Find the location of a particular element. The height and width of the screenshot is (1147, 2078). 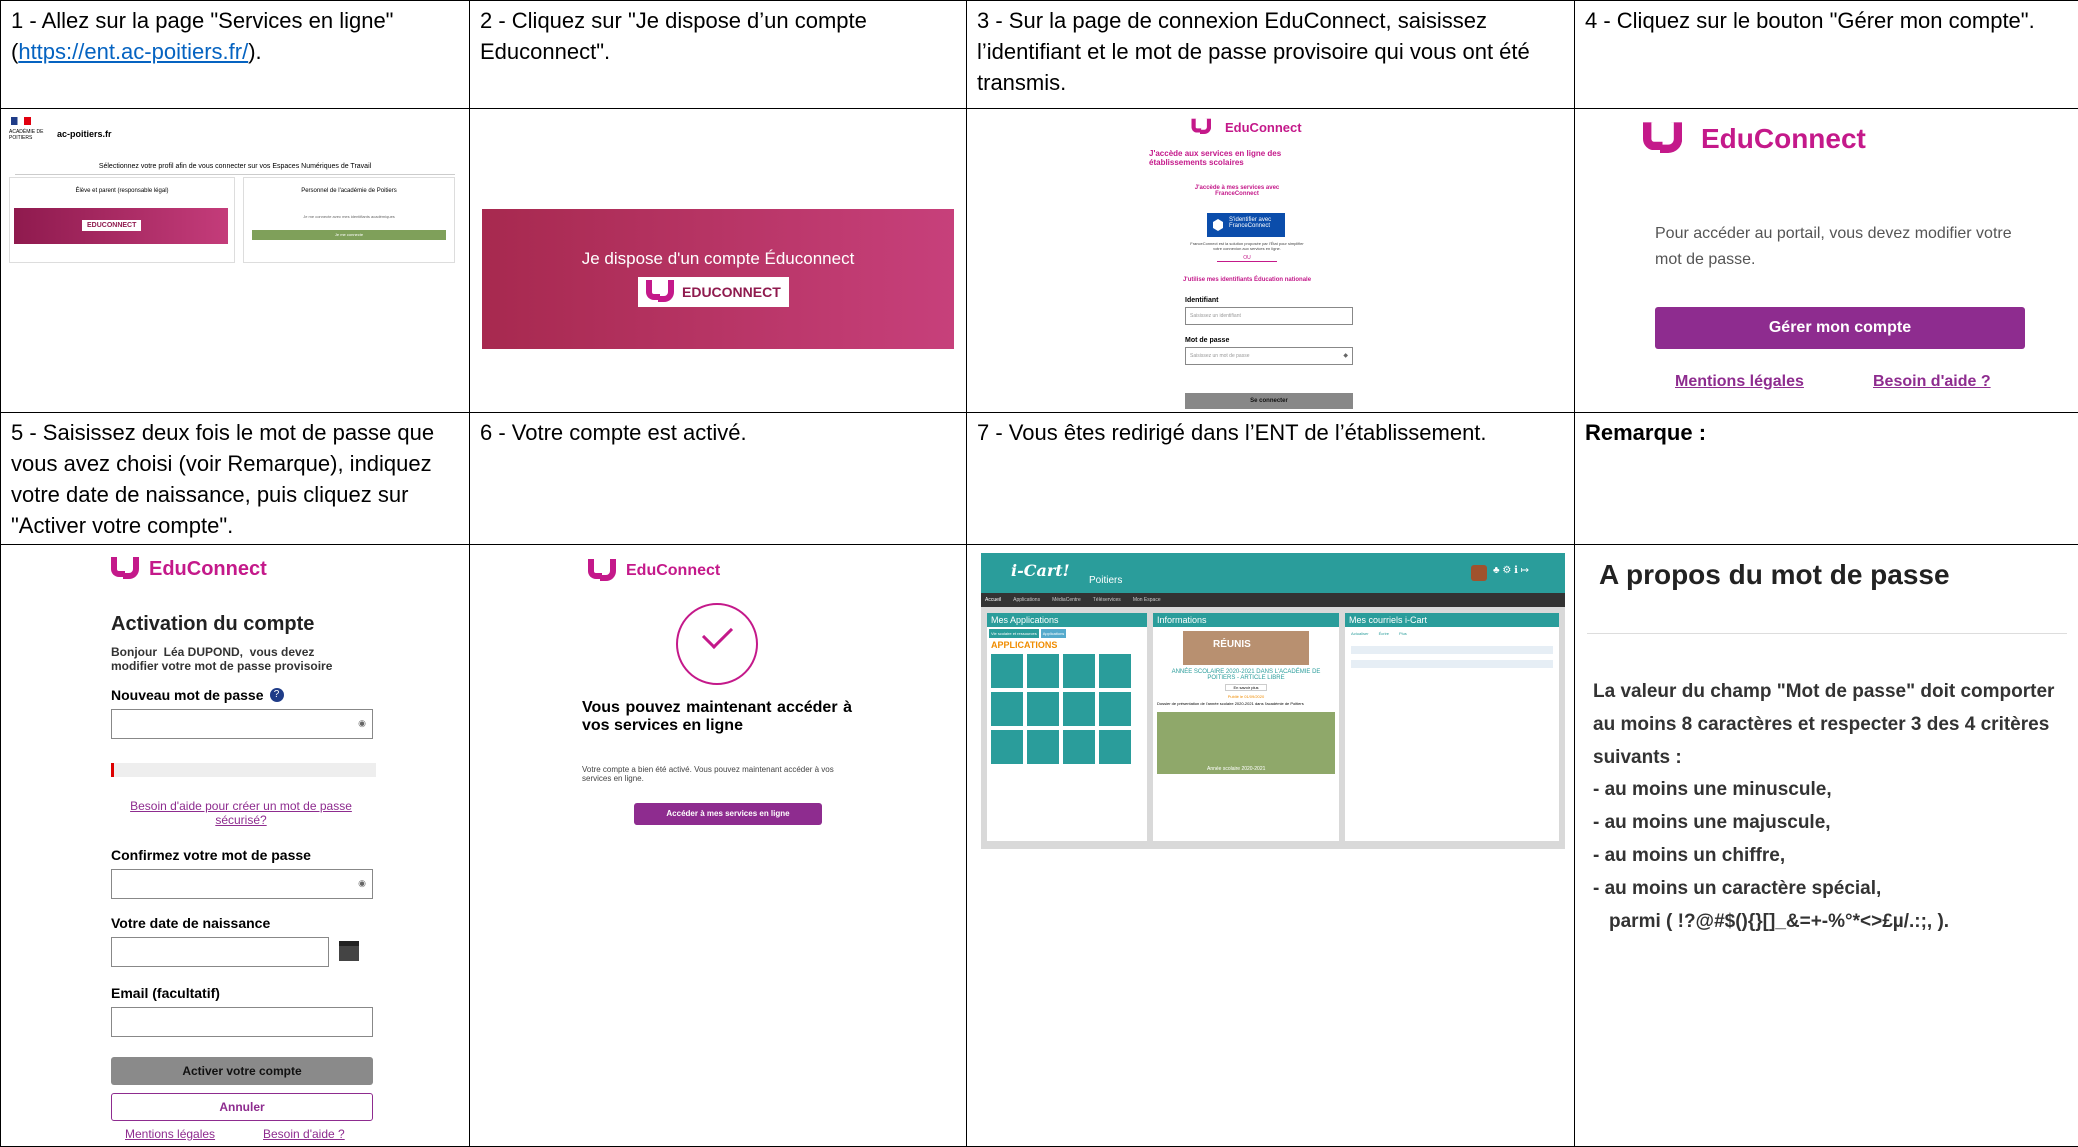

manage-account-button: Gérer mon compte is located at coordinates (1840, 328).